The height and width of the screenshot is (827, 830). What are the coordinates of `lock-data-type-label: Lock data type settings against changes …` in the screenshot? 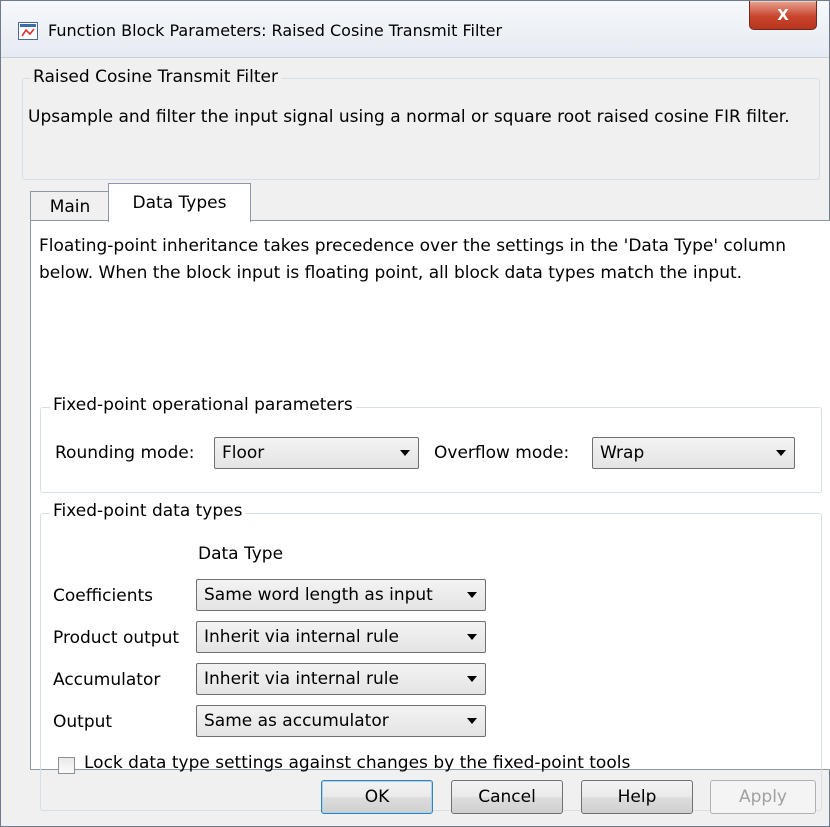 It's located at (357, 763).